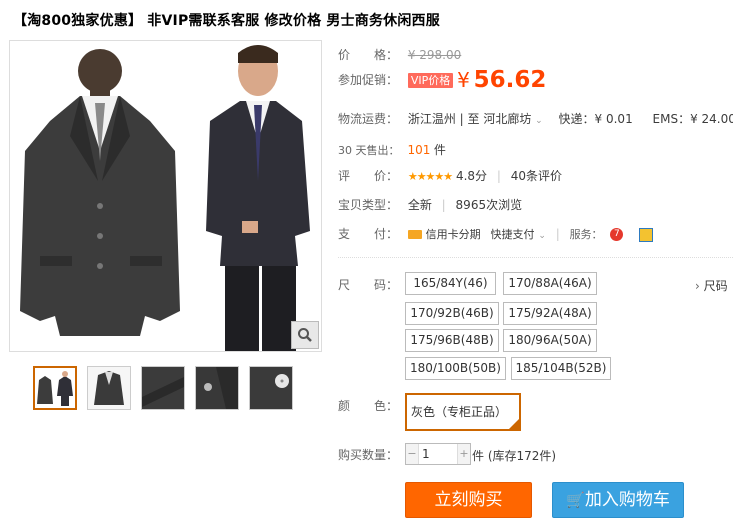 The height and width of the screenshot is (527, 733). I want to click on quantity-label: 购买数量：, so click(368, 455).